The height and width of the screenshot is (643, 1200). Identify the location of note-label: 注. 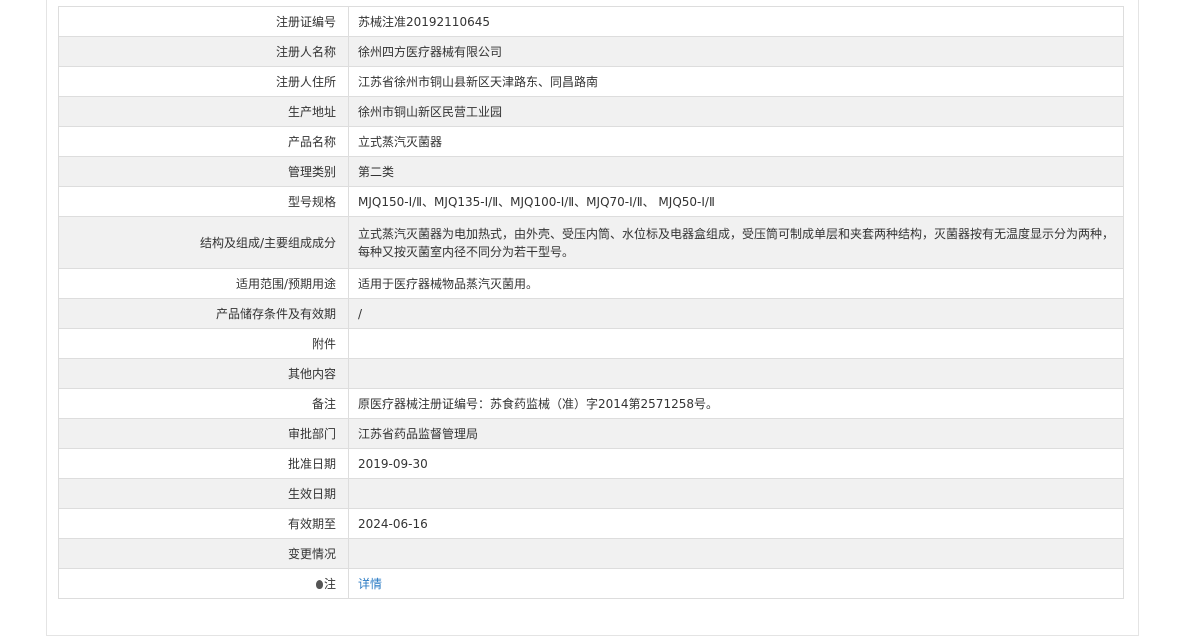
(329, 583).